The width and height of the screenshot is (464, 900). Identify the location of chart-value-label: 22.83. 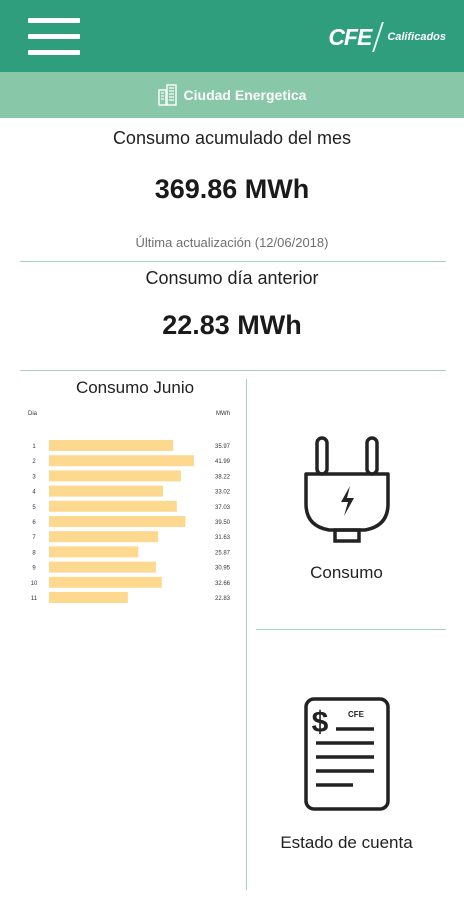
(223, 599).